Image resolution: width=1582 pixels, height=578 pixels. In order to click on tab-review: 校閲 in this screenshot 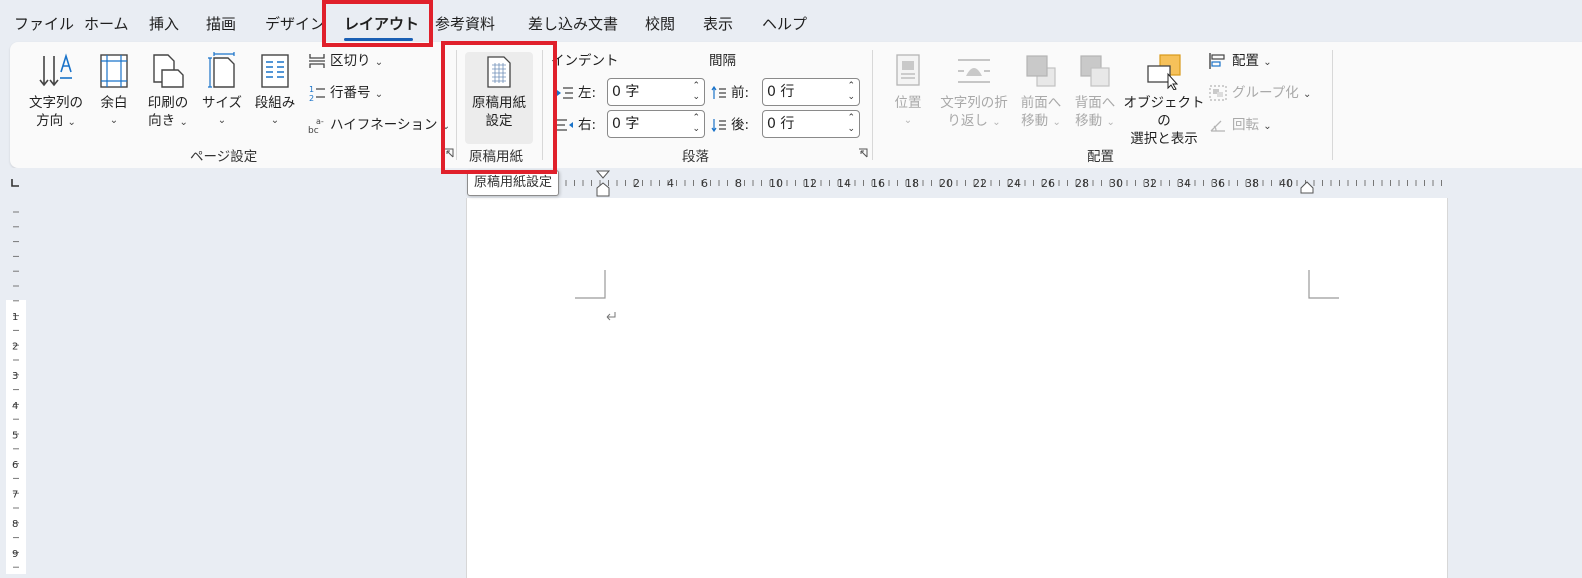, I will do `click(660, 23)`.